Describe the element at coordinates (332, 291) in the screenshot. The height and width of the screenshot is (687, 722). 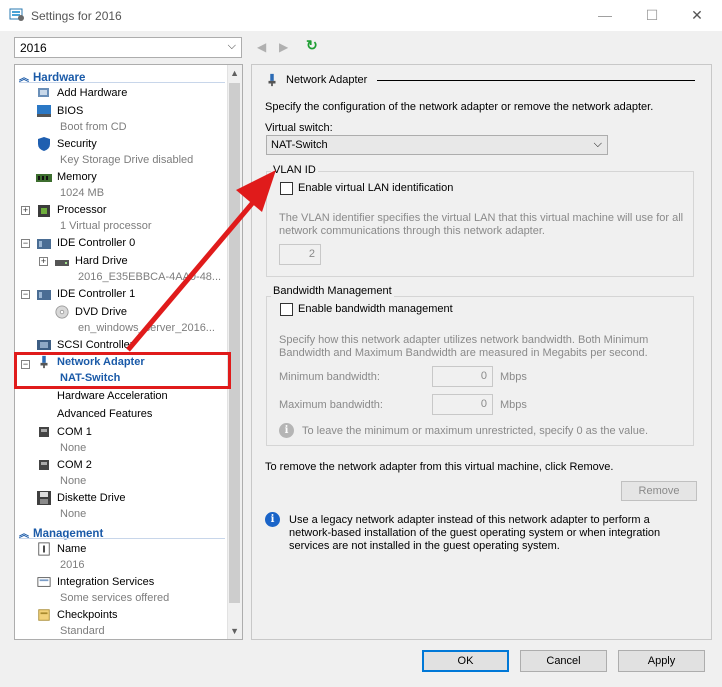
I see `bandwidth-group-title: Bandwidth Management` at that location.